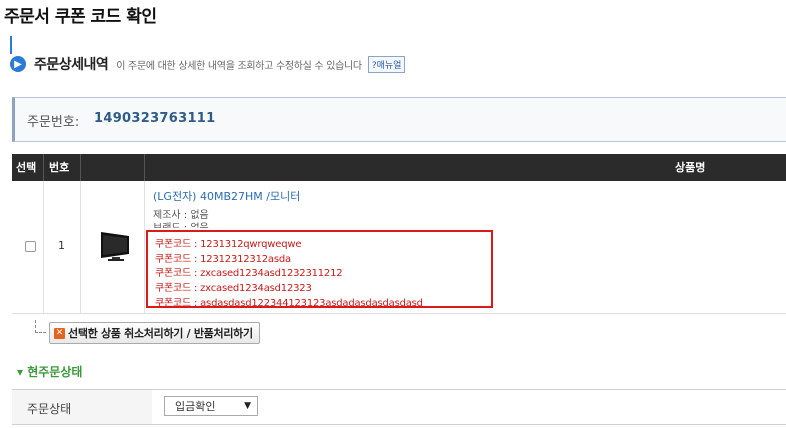 Image resolution: width=786 pixels, height=428 pixels. Describe the element at coordinates (228, 244) in the screenshot. I see `coupon-code: 쿠폰코드 : 1231312qwrqweqwe` at that location.